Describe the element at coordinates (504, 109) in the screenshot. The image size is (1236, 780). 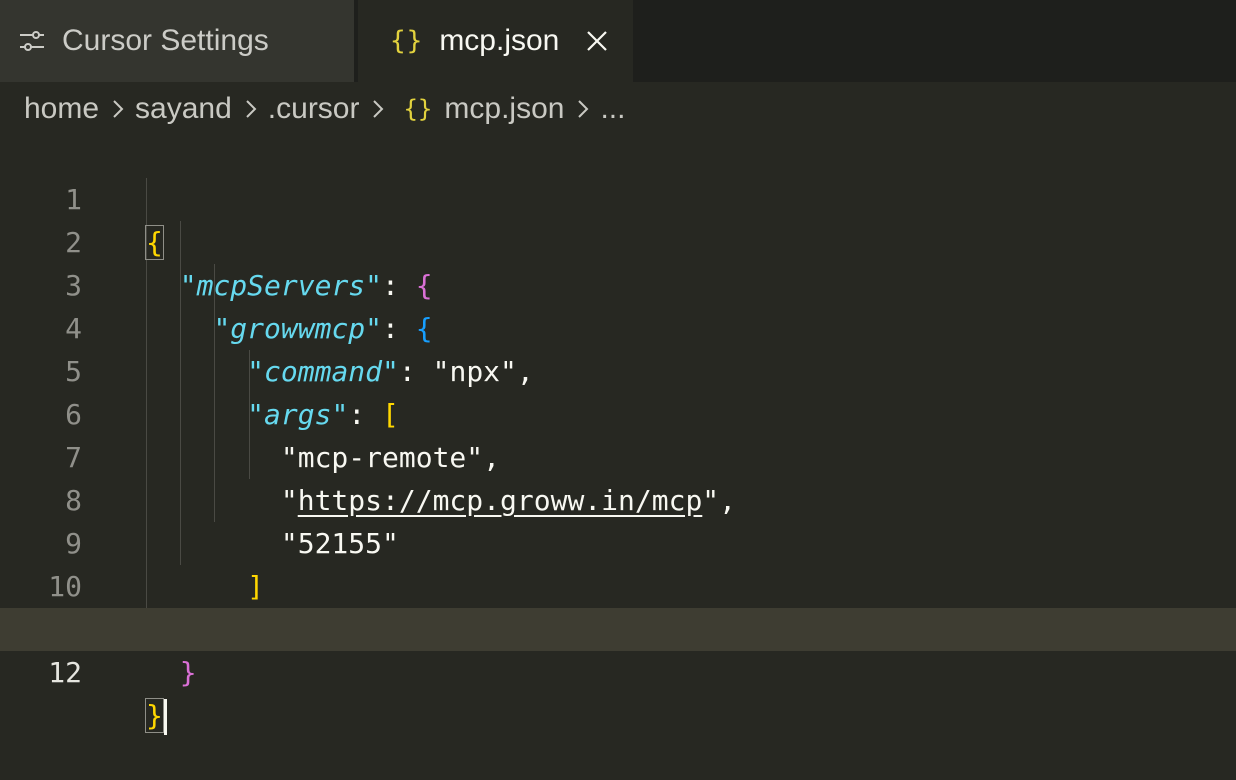
I see `breadcrumb-item-file: mcp.json` at that location.